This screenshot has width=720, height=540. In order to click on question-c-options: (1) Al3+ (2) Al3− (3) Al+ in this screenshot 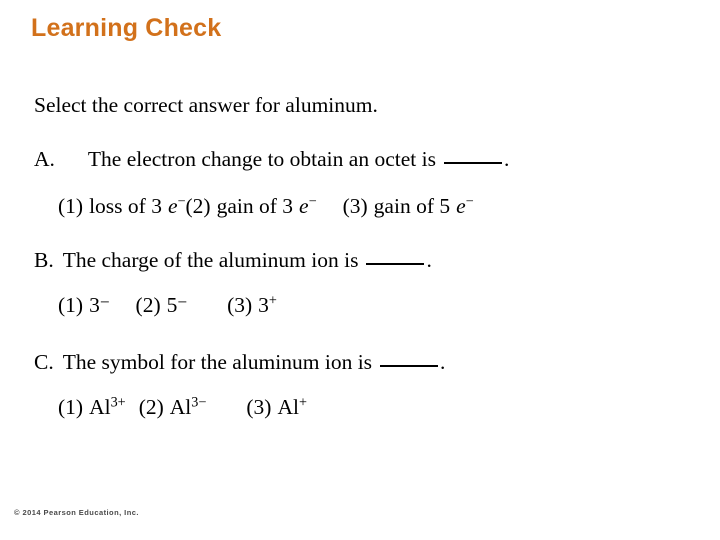, I will do `click(170, 407)`.